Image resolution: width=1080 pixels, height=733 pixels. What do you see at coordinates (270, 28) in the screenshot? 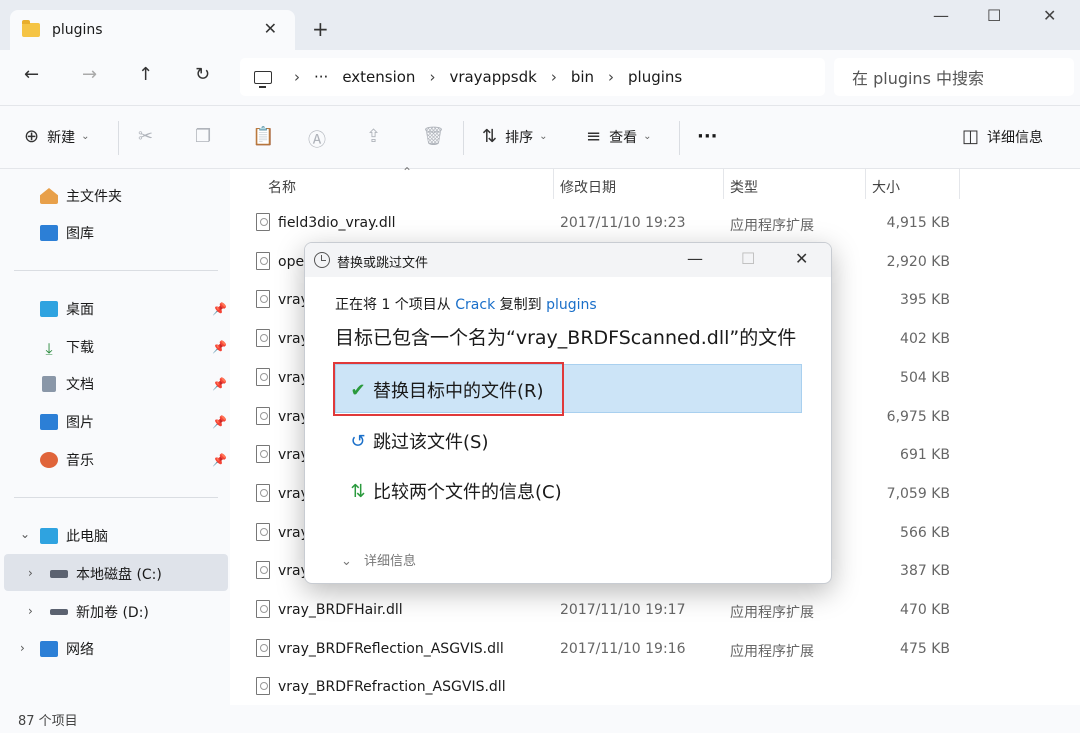
I see `tab-close-icon: ✕` at bounding box center [270, 28].